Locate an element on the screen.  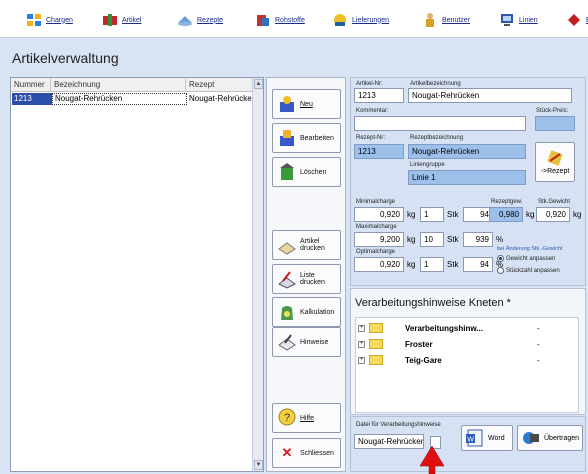
liste-drucken-button: Liste drucken is located at coordinates (306, 279).